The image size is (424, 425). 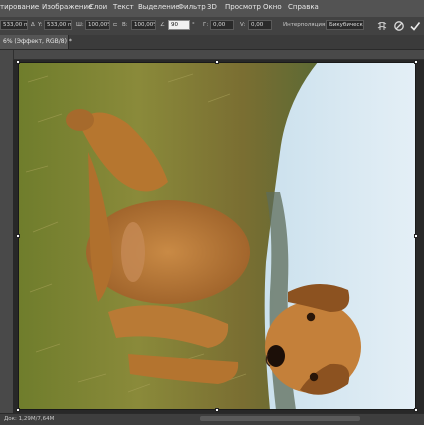 What do you see at coordinates (345, 25) in the screenshot?
I see `interpolation-select: Бикубическая` at bounding box center [345, 25].